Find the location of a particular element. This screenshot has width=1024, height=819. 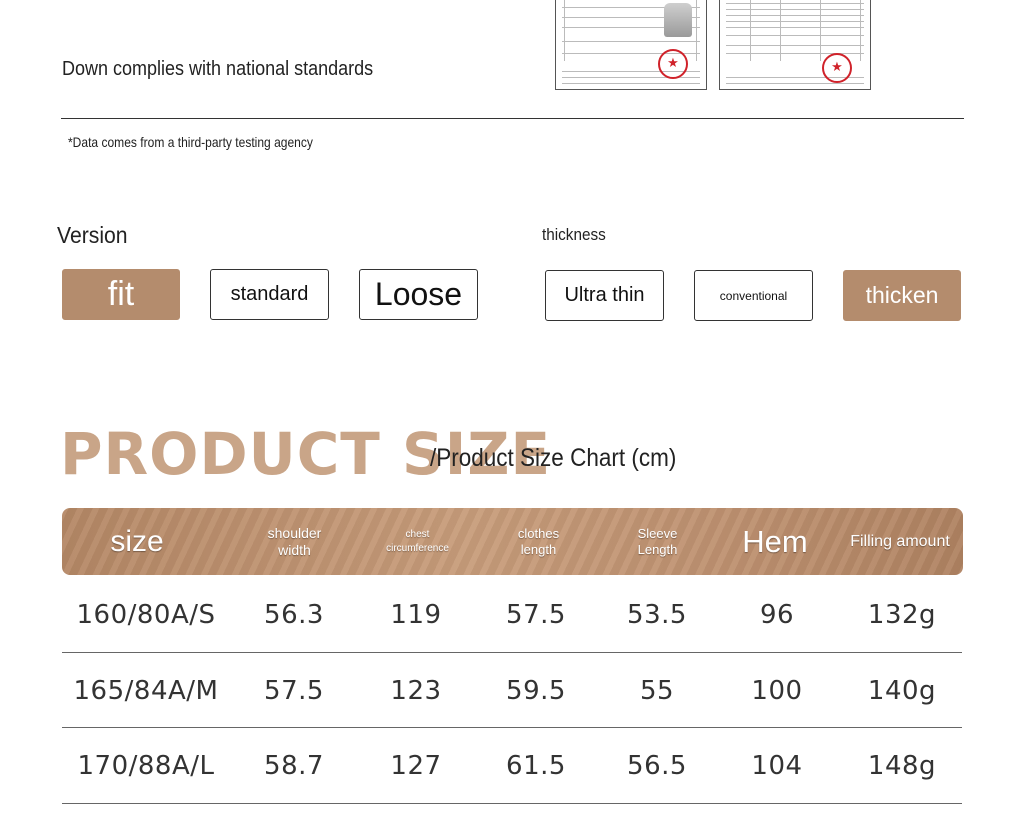

header-sleeve-length: Sleeve Length is located at coordinates (657, 541).